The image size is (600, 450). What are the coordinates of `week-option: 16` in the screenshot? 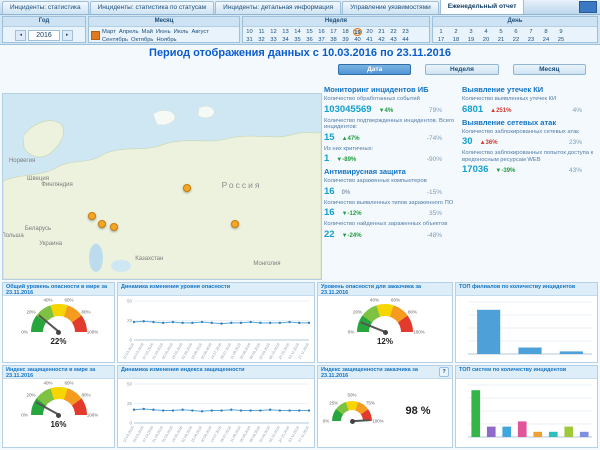 It's located at (321, 32).